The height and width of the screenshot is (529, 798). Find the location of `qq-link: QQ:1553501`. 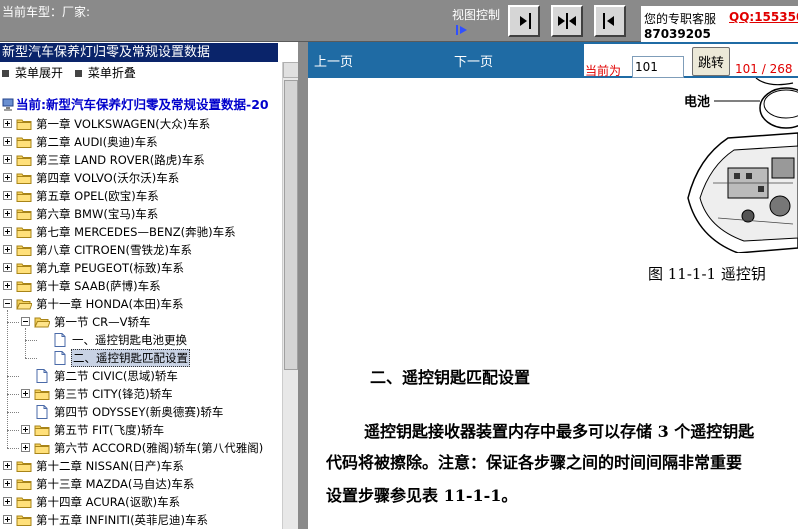

qq-link: QQ:1553501 is located at coordinates (763, 17).